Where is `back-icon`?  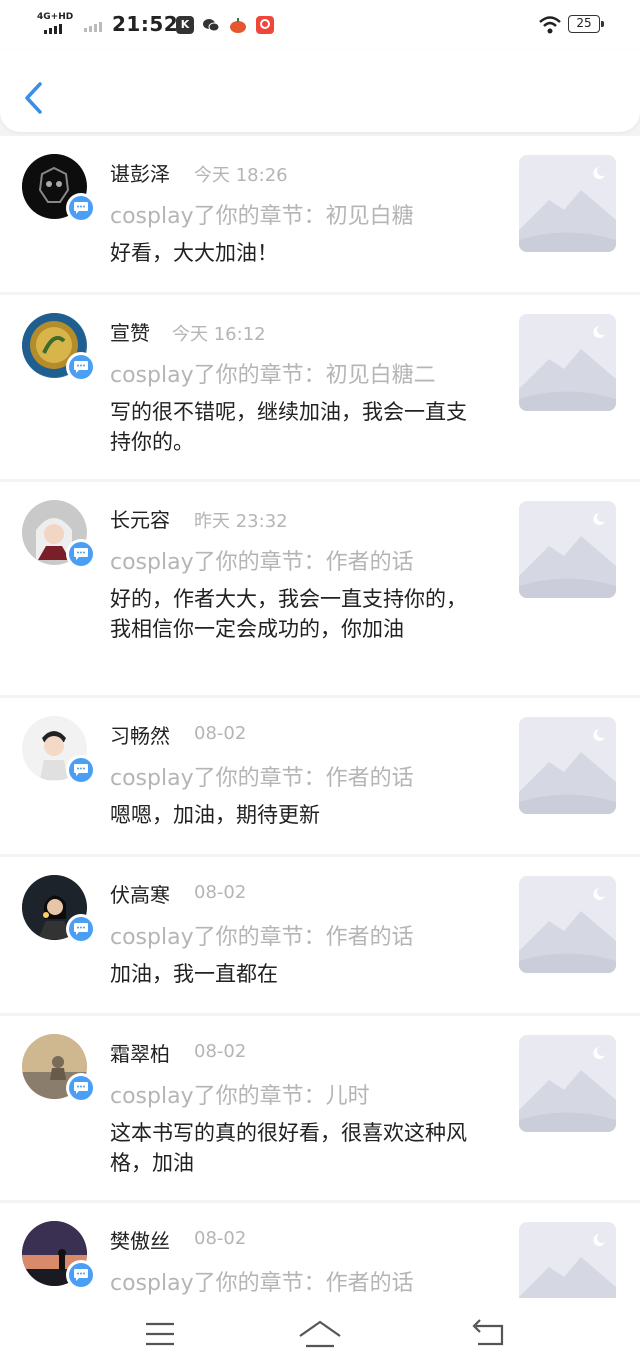
back-icon is located at coordinates (488, 1332).